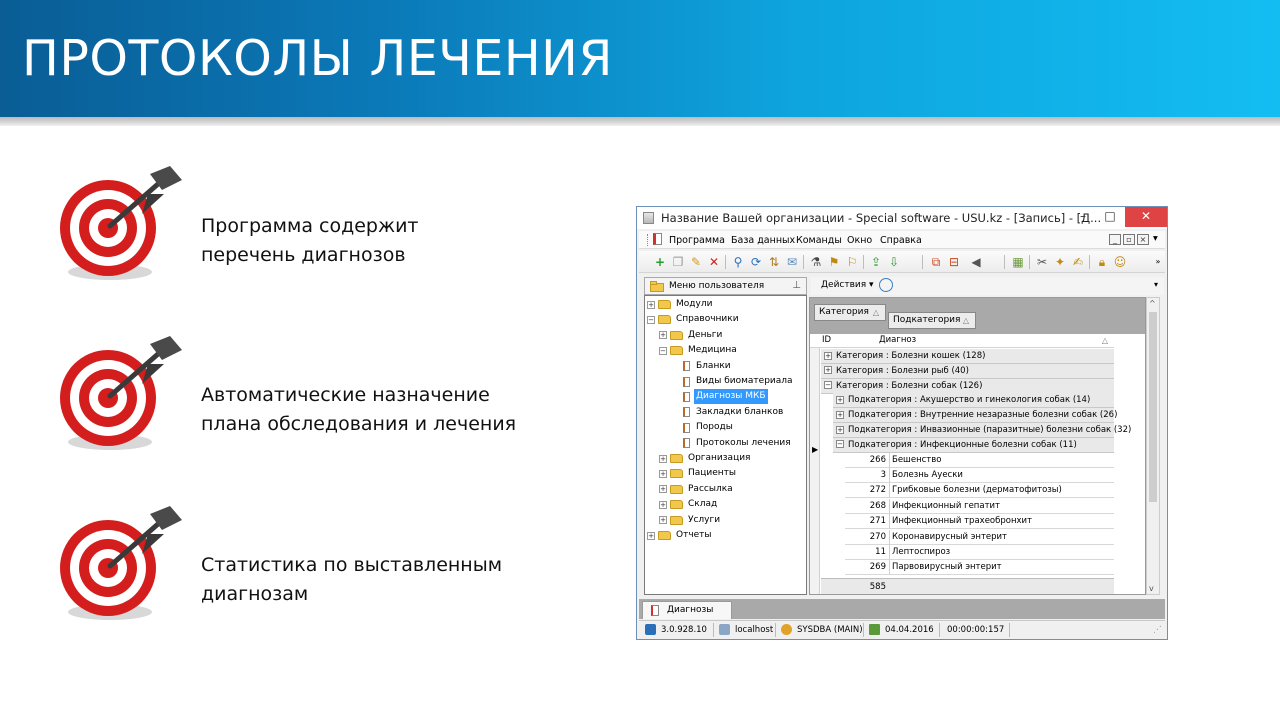  I want to click on tab-diagnoses: Диагнозы МКБ, so click(687, 616).